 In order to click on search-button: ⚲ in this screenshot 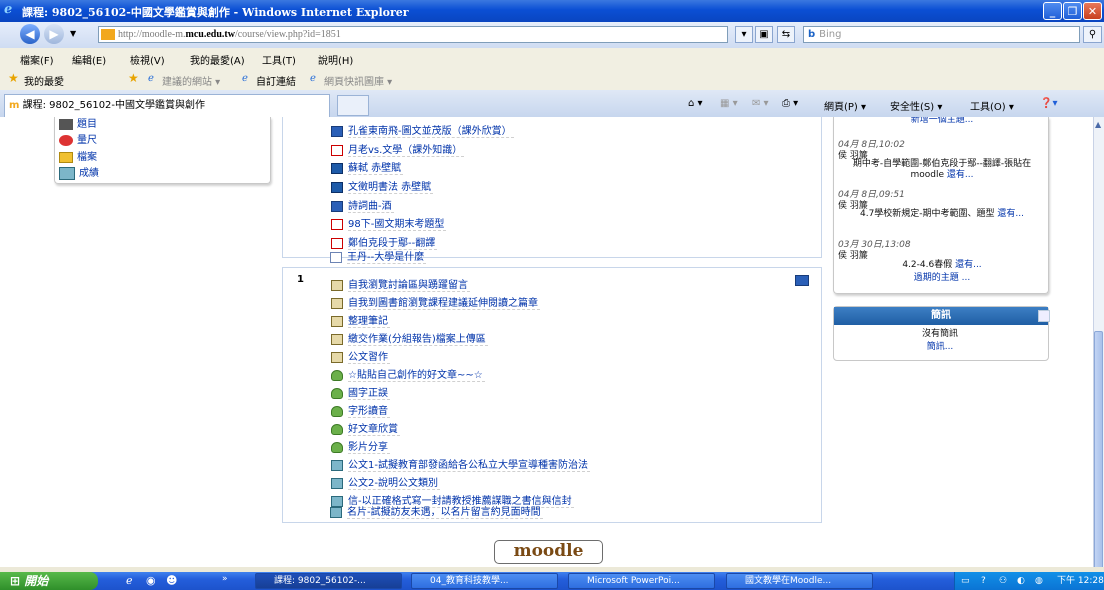, I will do `click(1092, 34)`.